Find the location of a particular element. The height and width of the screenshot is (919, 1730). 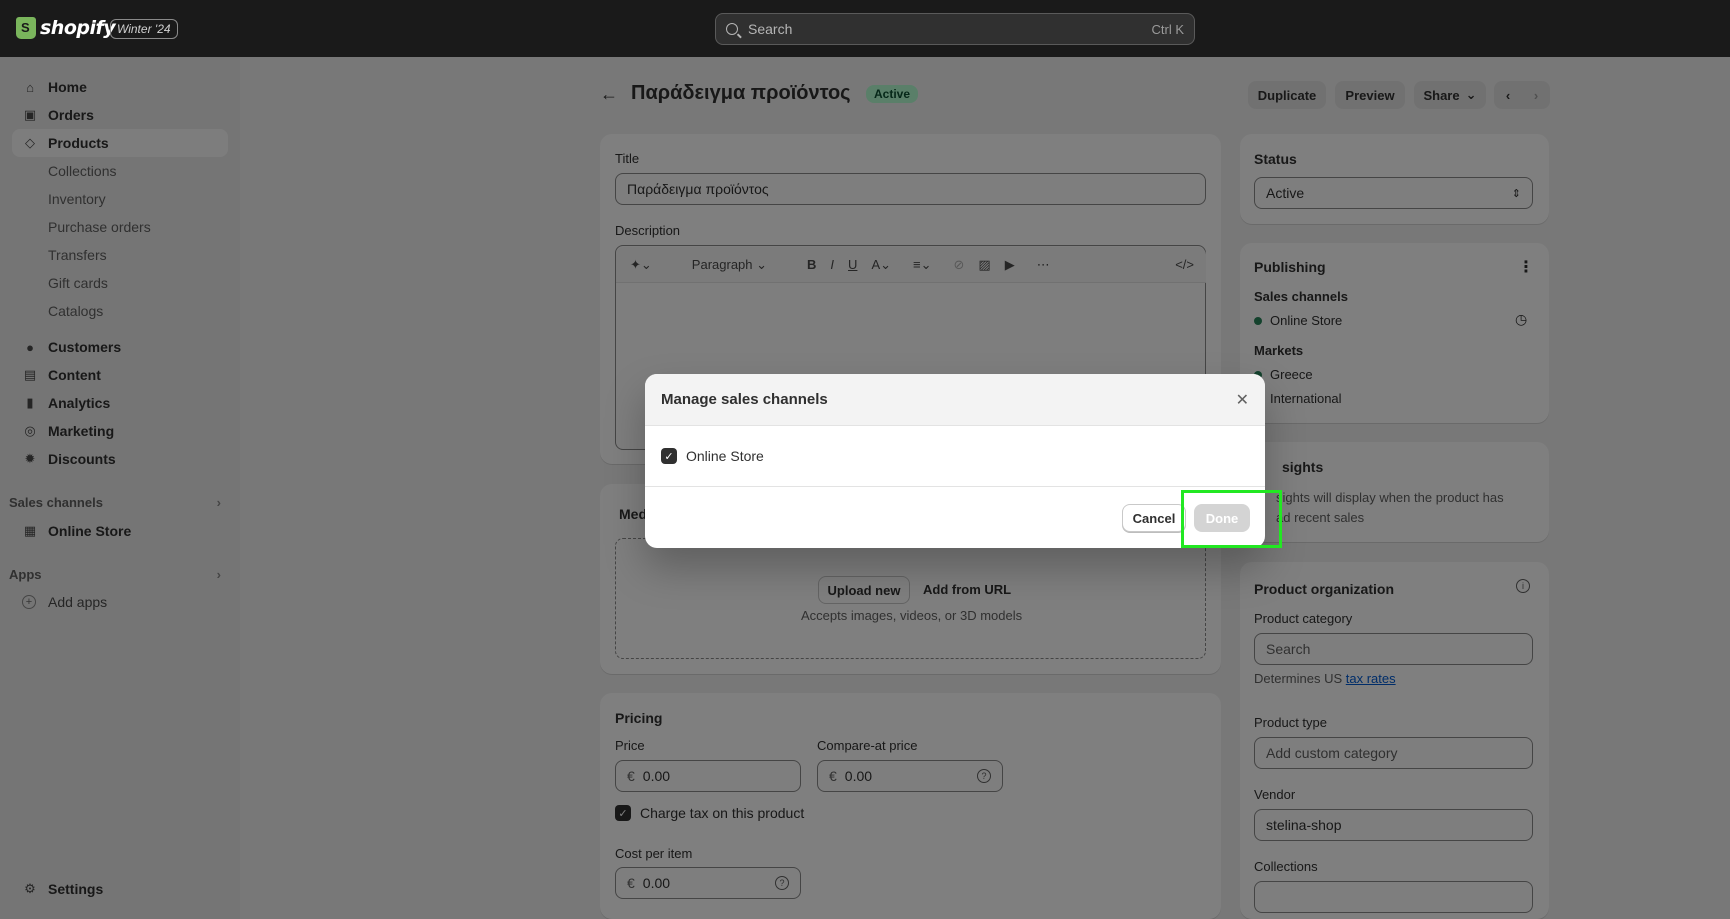

top-bar: shopify Winter '24 Search Ctrl K is located at coordinates (865, 28).